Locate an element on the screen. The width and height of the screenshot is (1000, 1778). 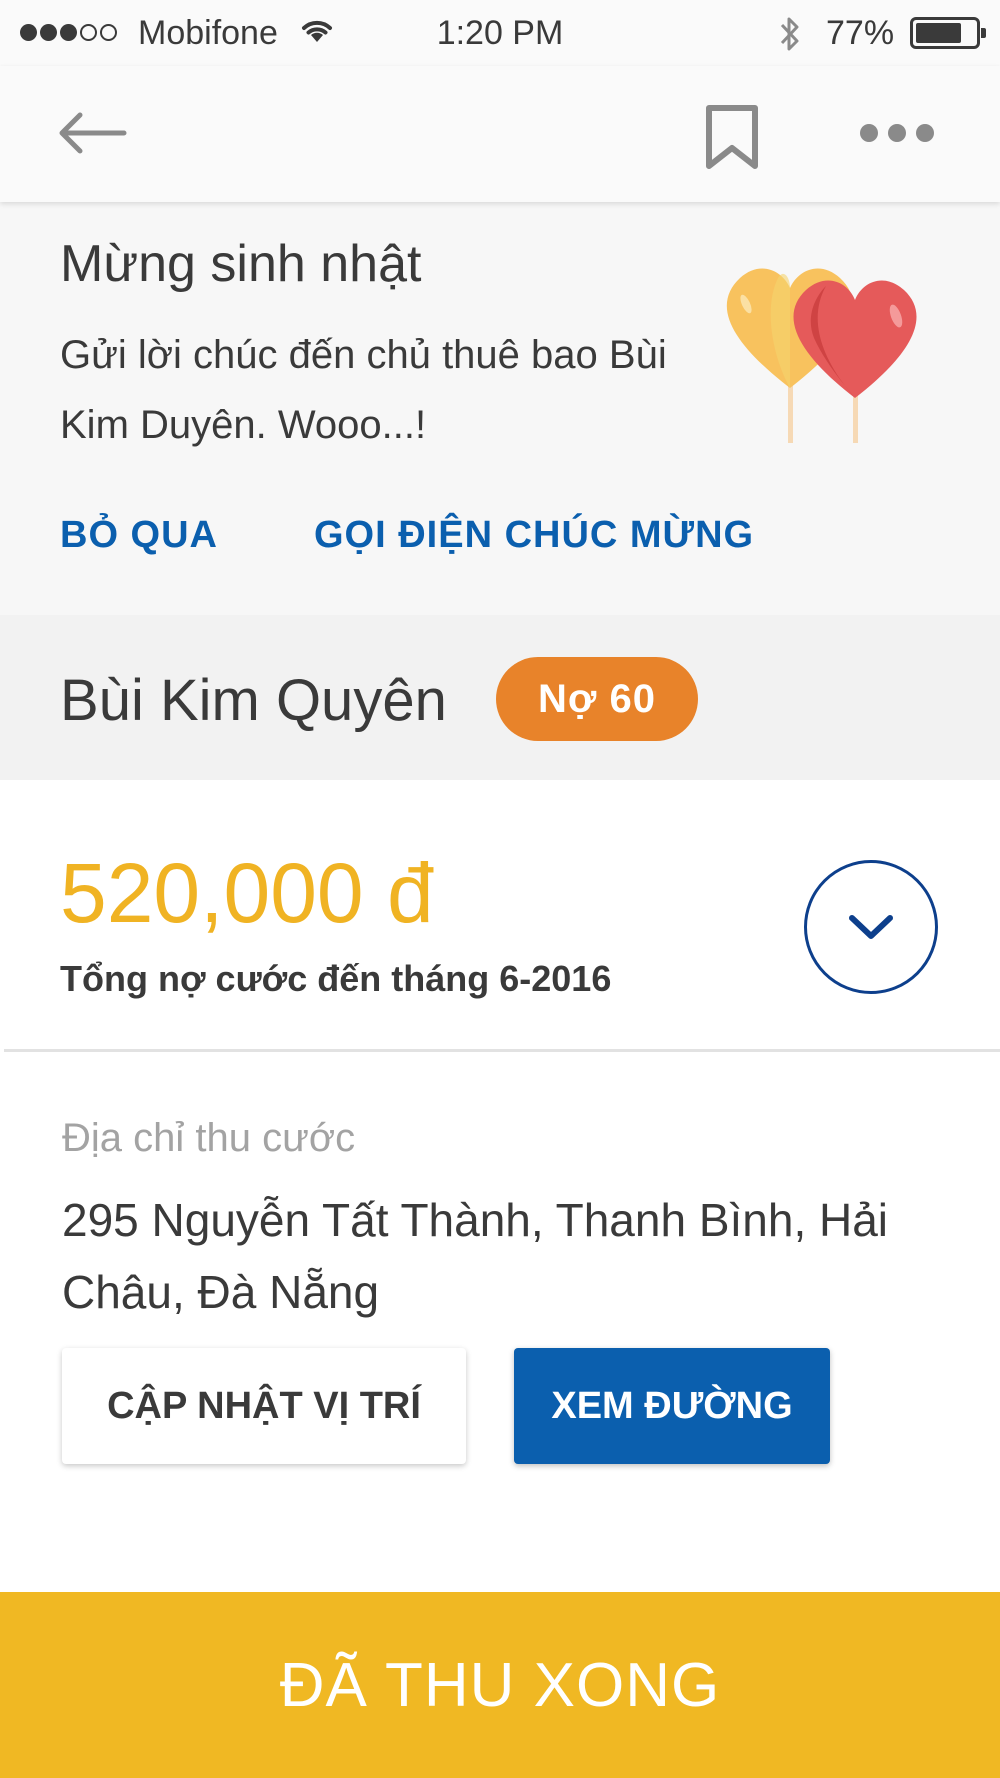
back-button is located at coordinates (94, 133).